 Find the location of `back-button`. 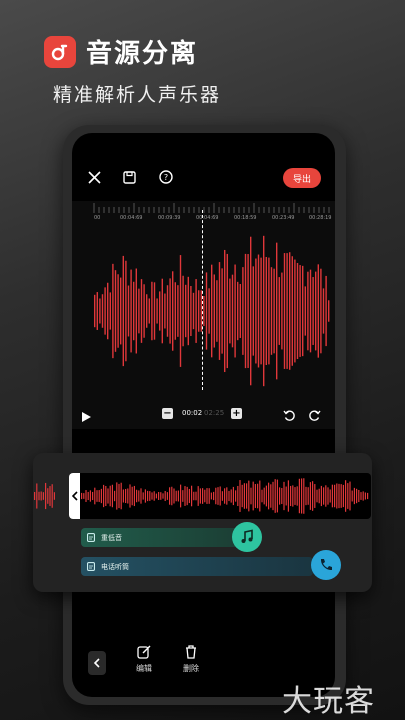

back-button is located at coordinates (97, 663).